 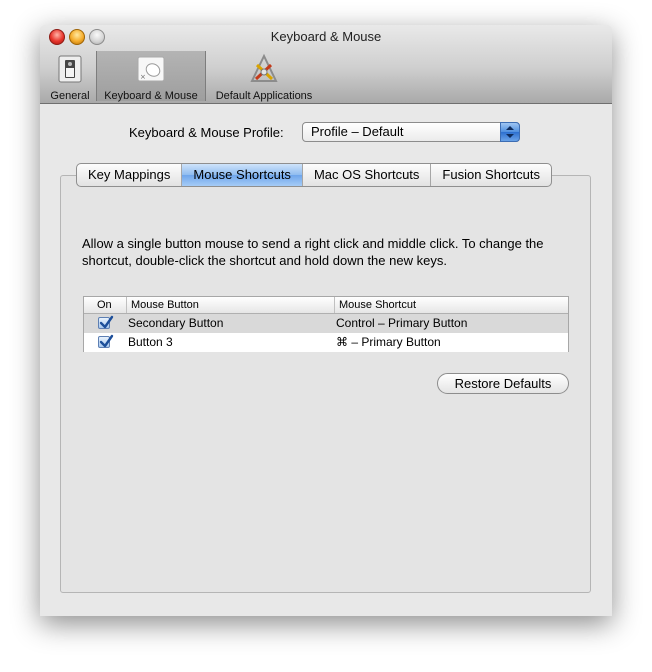 I want to click on table-row: Button 3 ⌘ – Primary Button, so click(x=326, y=342).